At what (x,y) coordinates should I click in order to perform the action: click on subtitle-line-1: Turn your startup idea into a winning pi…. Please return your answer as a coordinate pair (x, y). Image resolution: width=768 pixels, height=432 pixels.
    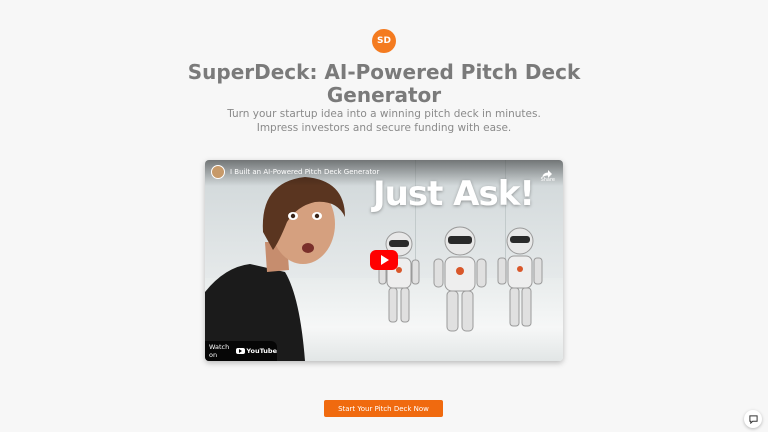
    Looking at the image, I should click on (384, 114).